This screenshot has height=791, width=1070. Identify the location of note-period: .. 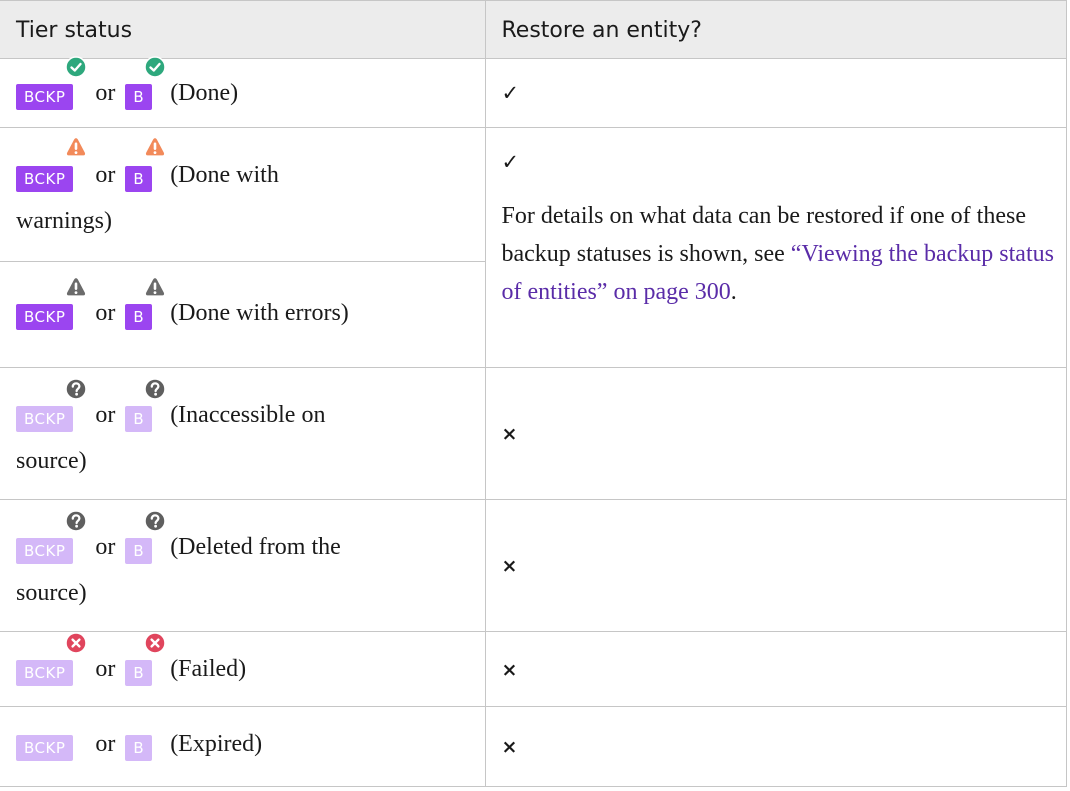
(733, 292).